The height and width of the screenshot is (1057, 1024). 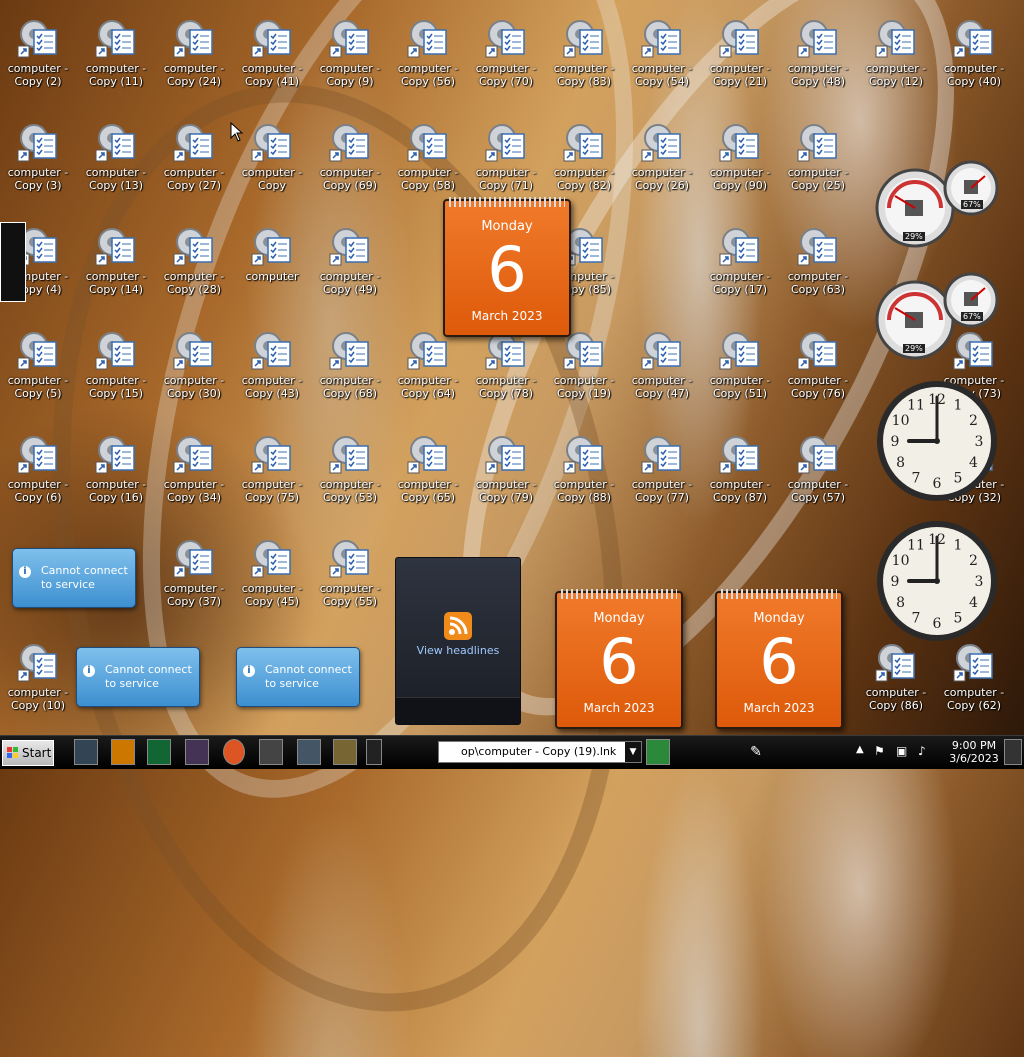 What do you see at coordinates (506, 472) in the screenshot?
I see `desktop-icon: computer - Copy (79)` at bounding box center [506, 472].